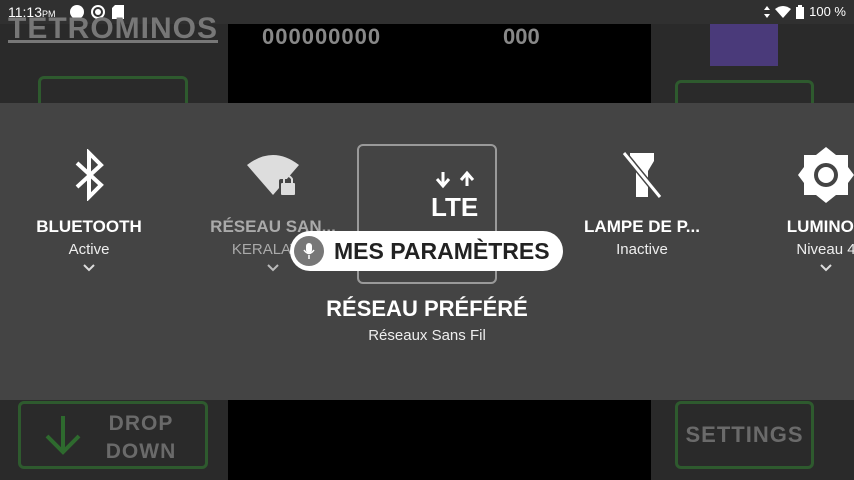  Describe the element at coordinates (442, 250) in the screenshot. I see `voice-chip-label: MES PARAMÈTRES` at that location.